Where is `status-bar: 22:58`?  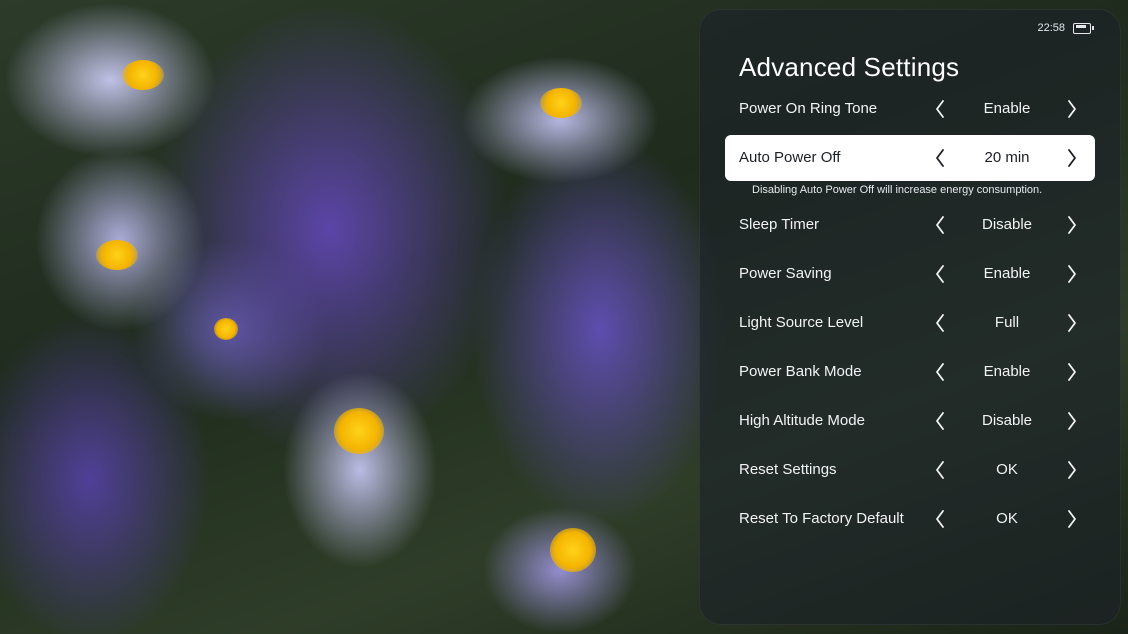 status-bar: 22:58 is located at coordinates (1065, 28).